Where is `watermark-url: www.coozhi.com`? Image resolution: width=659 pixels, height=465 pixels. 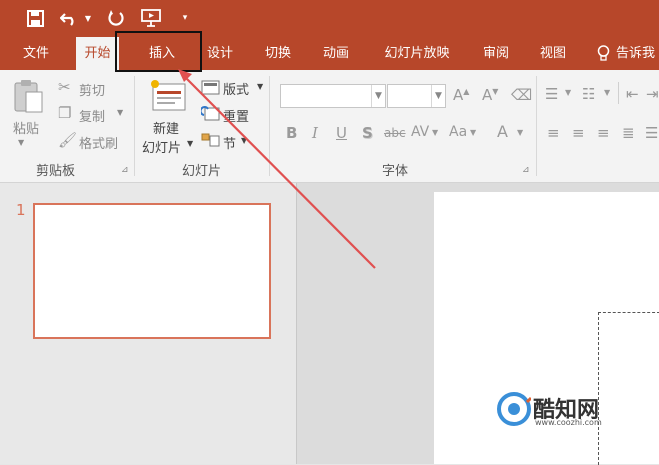
watermark-url: www.coozhi.com is located at coordinates (568, 422).